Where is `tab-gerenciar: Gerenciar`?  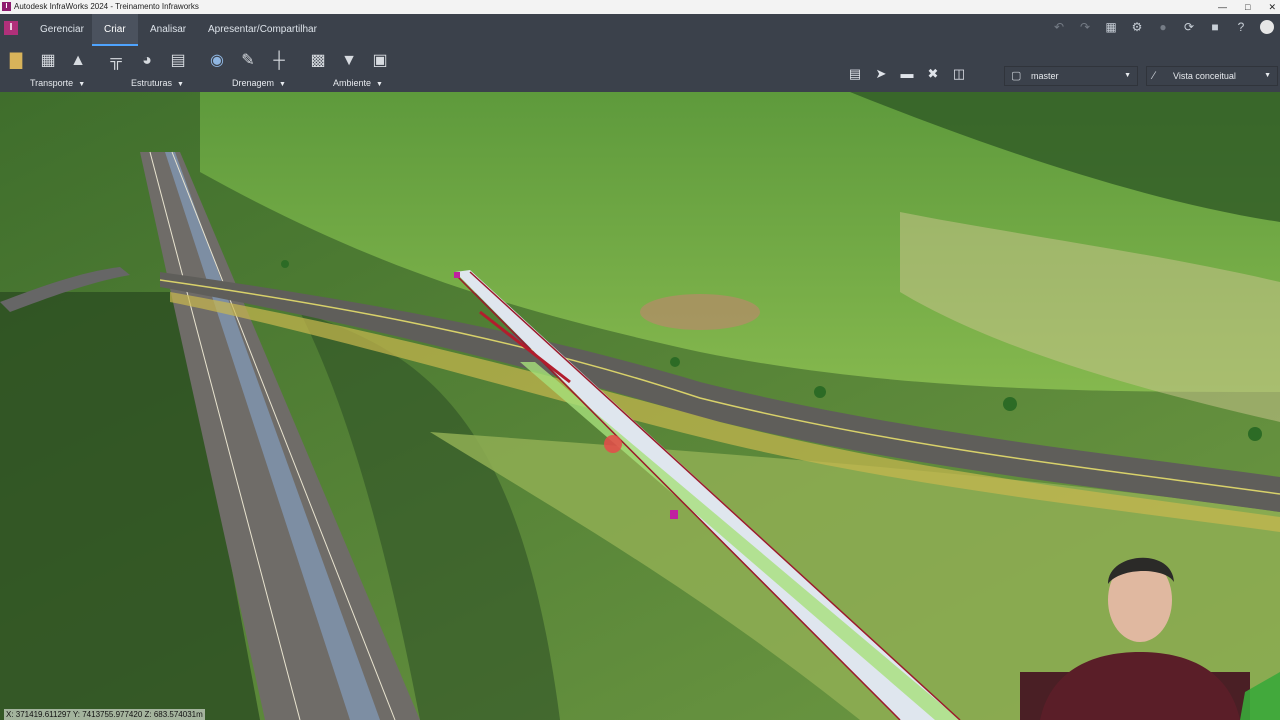 tab-gerenciar: Gerenciar is located at coordinates (62, 30).